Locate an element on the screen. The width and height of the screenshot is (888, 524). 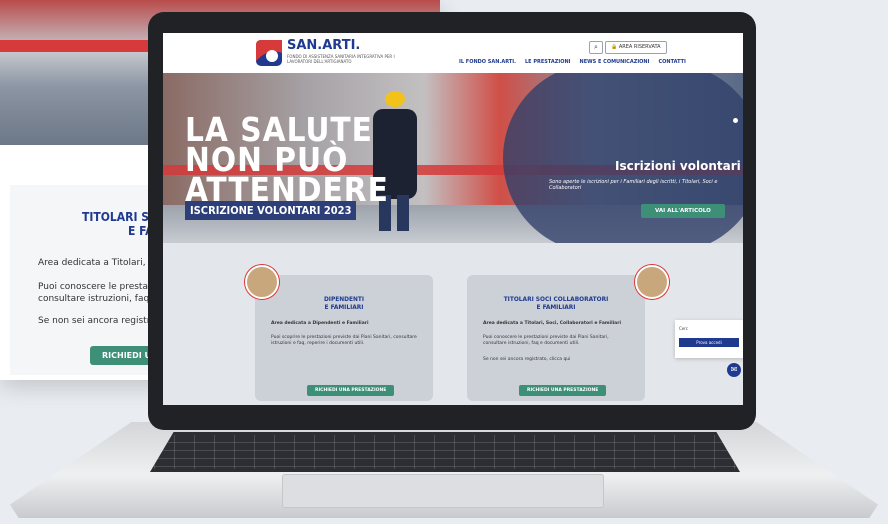
card-dipendenti-image is located at coordinates (262, 282).